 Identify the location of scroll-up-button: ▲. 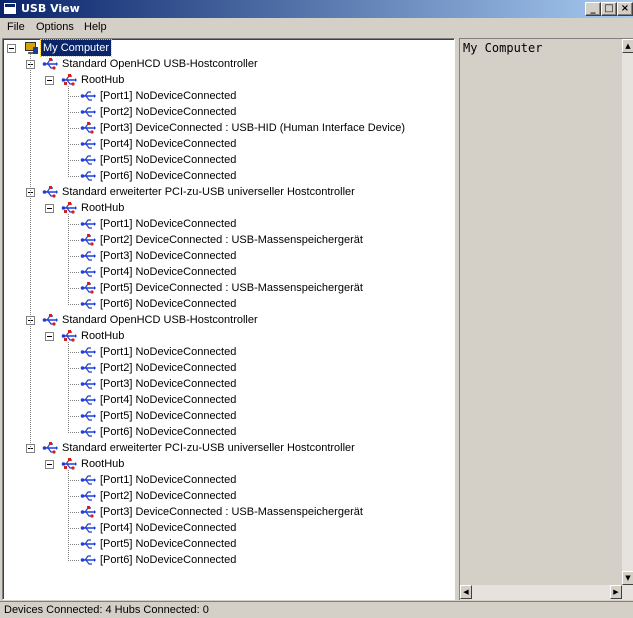
(627, 46).